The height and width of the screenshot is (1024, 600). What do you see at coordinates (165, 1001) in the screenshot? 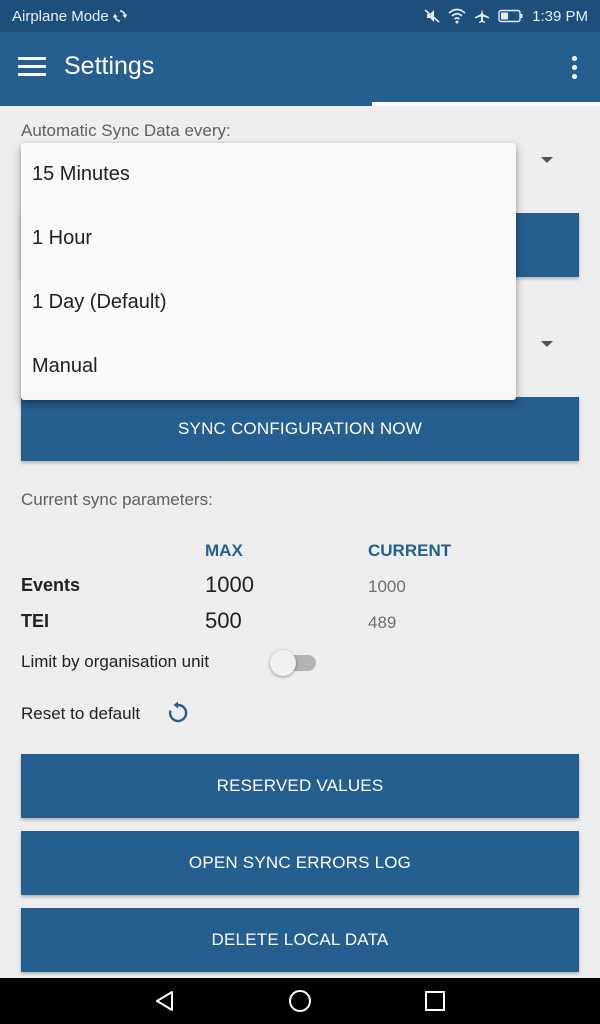
I see `back-icon` at bounding box center [165, 1001].